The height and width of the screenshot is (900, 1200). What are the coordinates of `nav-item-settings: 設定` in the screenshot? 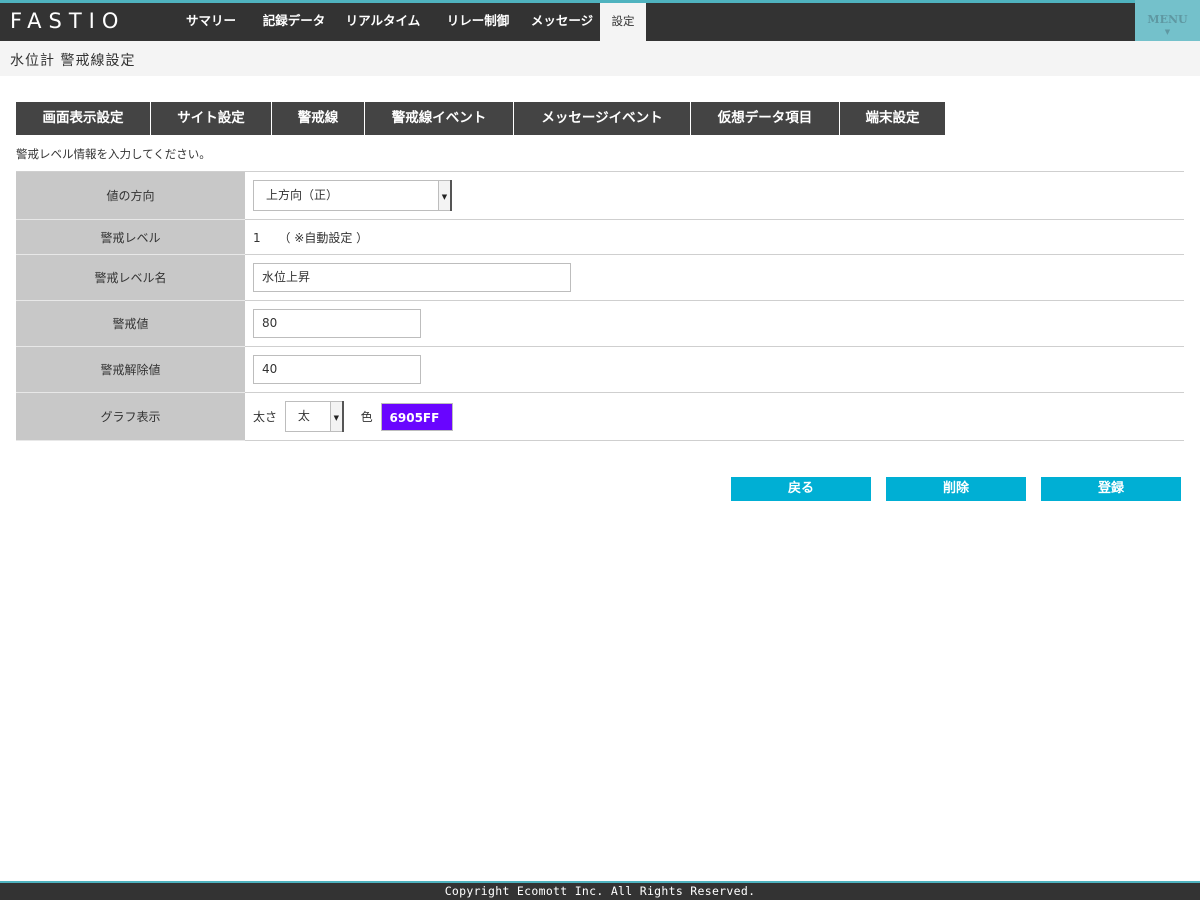 It's located at (623, 22).